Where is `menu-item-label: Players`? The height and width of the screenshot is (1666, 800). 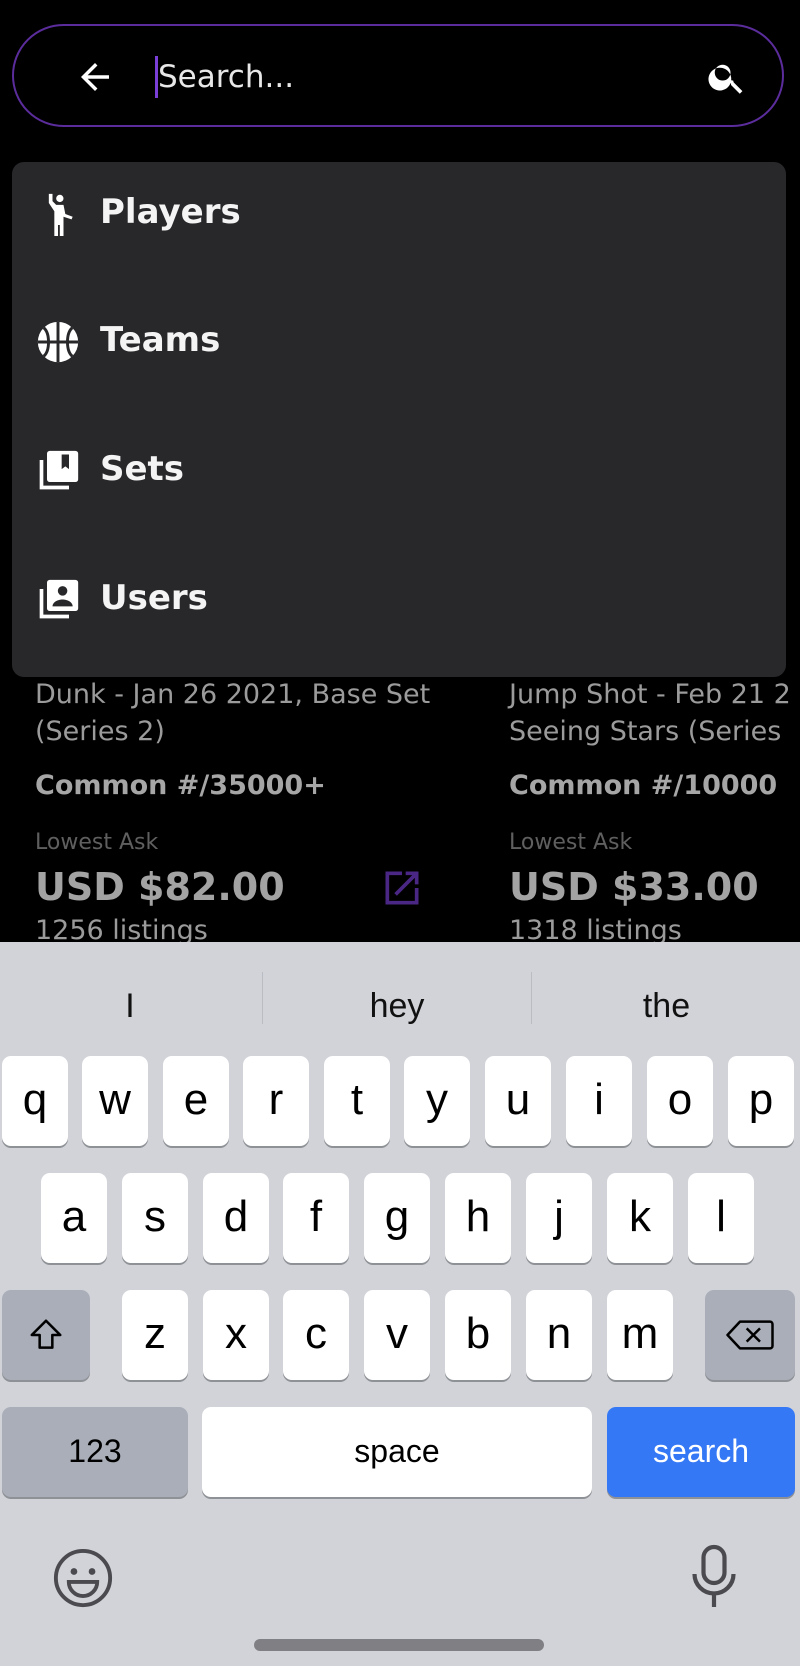
menu-item-label: Players is located at coordinates (170, 212).